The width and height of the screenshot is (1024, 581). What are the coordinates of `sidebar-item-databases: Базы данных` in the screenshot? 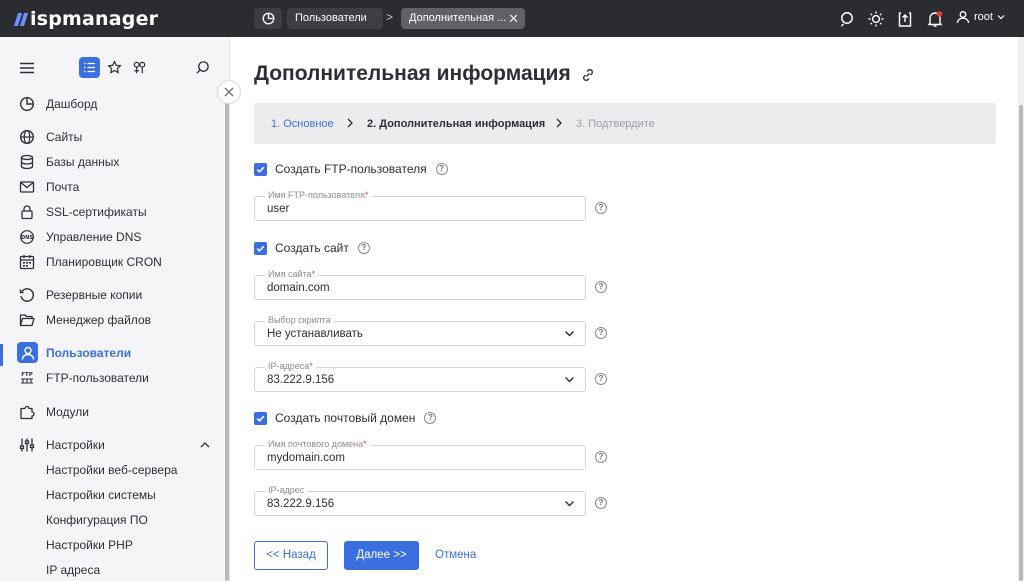 It's located at (113, 162).